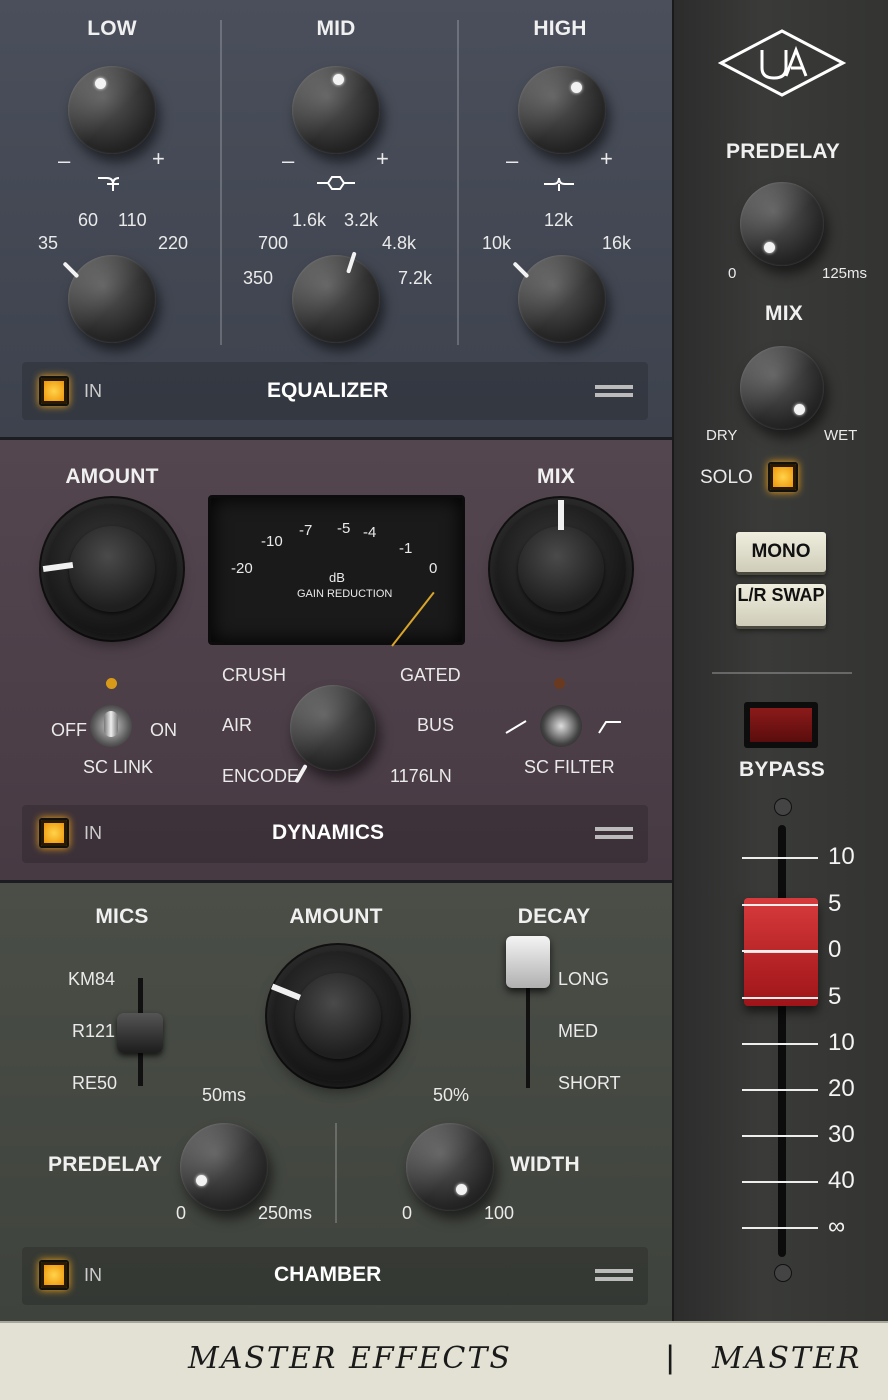  I want to click on mode-crush: CRUSH, so click(254, 675).